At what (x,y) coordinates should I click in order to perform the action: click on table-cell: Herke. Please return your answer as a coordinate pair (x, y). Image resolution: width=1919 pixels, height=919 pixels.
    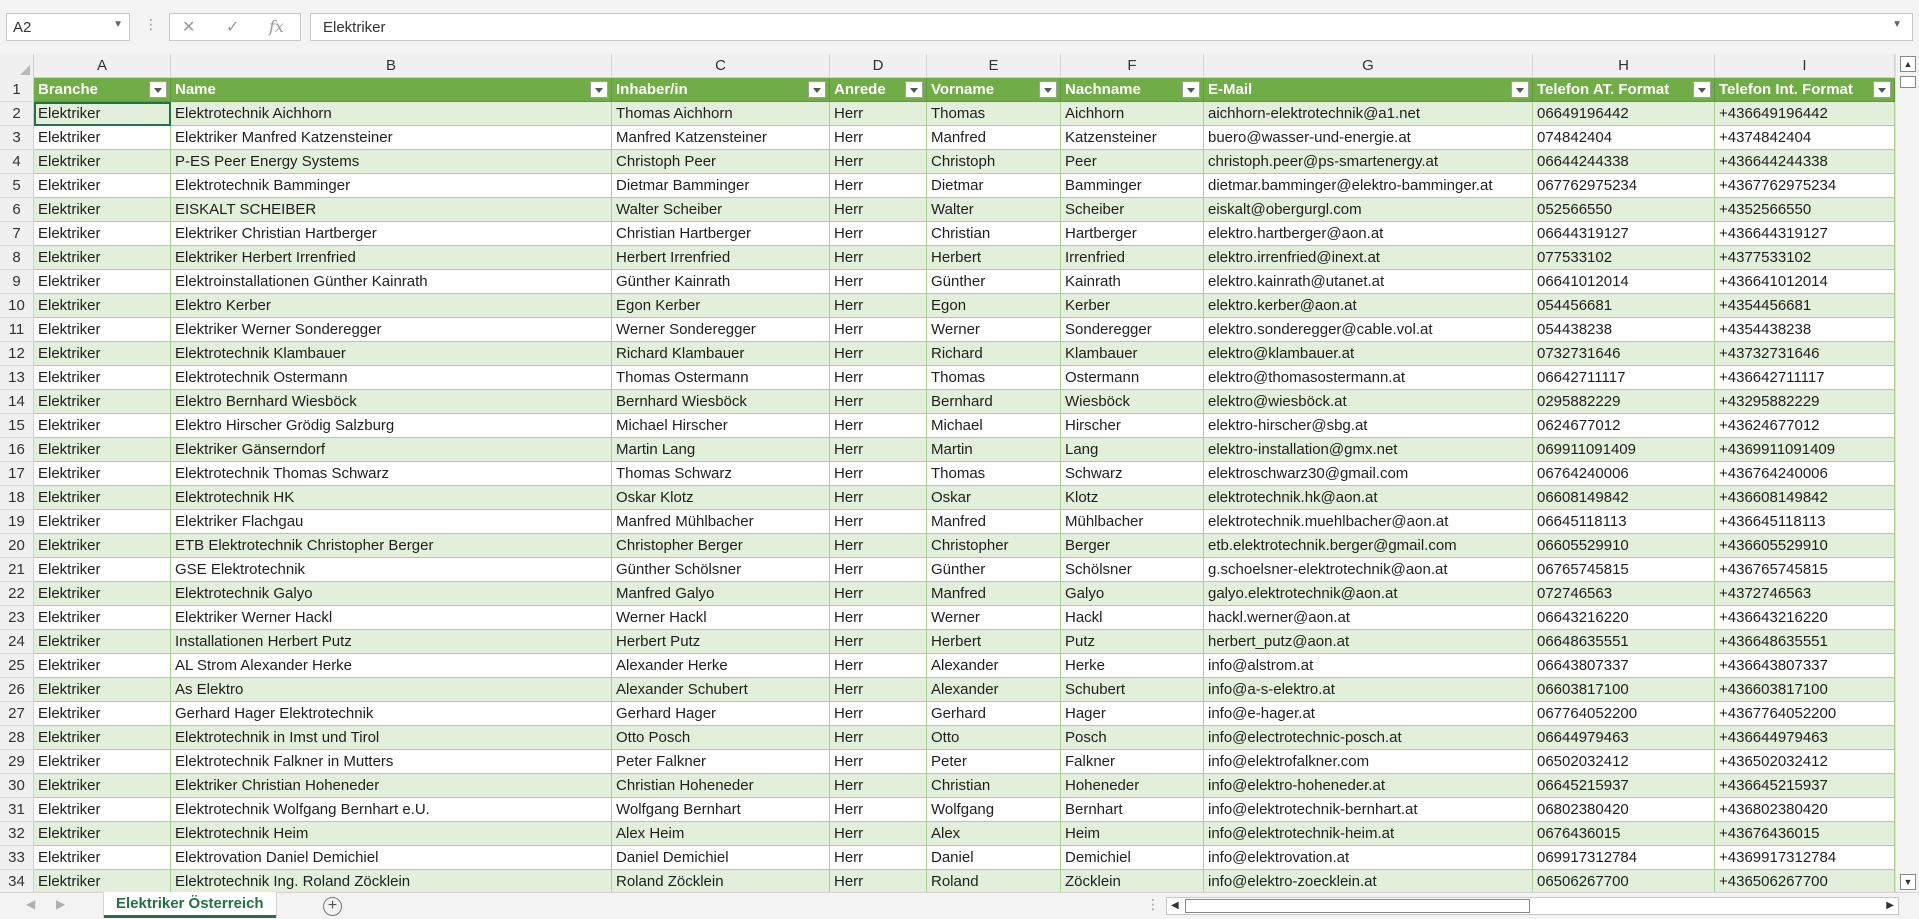
    Looking at the image, I should click on (1132, 666).